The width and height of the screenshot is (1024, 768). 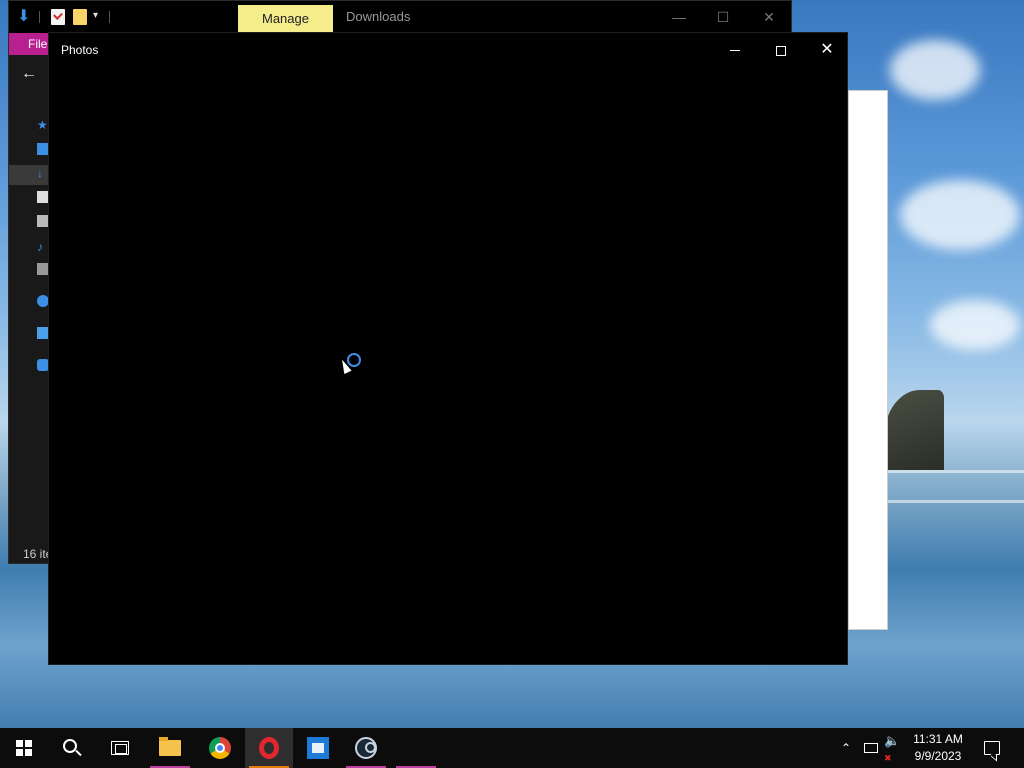 I want to click on taskbar-steam, so click(x=366, y=748).